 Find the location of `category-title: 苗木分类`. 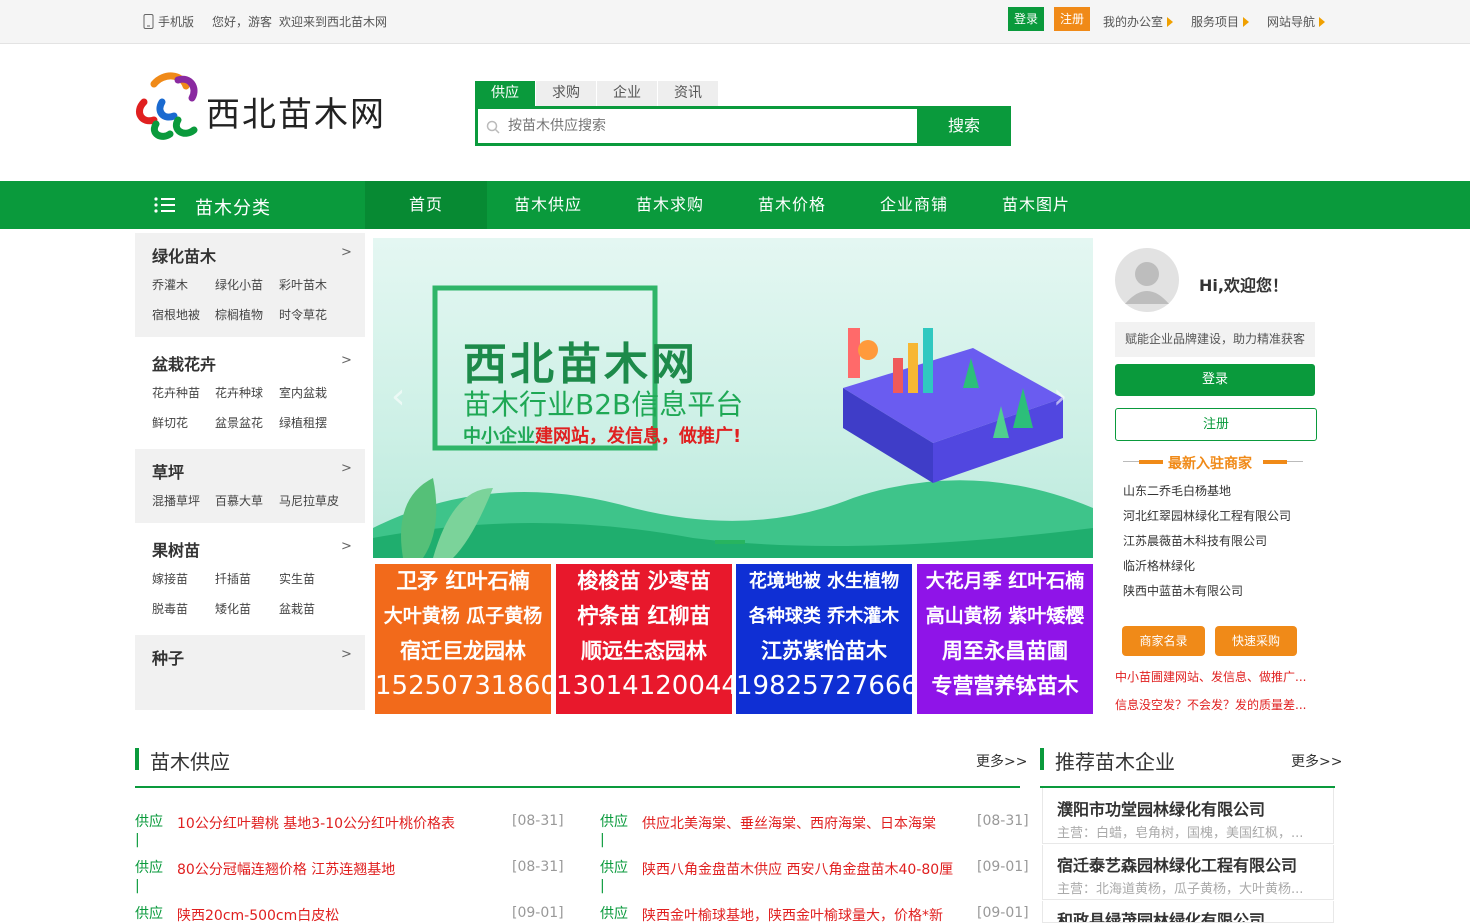

category-title: 苗木分类 is located at coordinates (233, 207).